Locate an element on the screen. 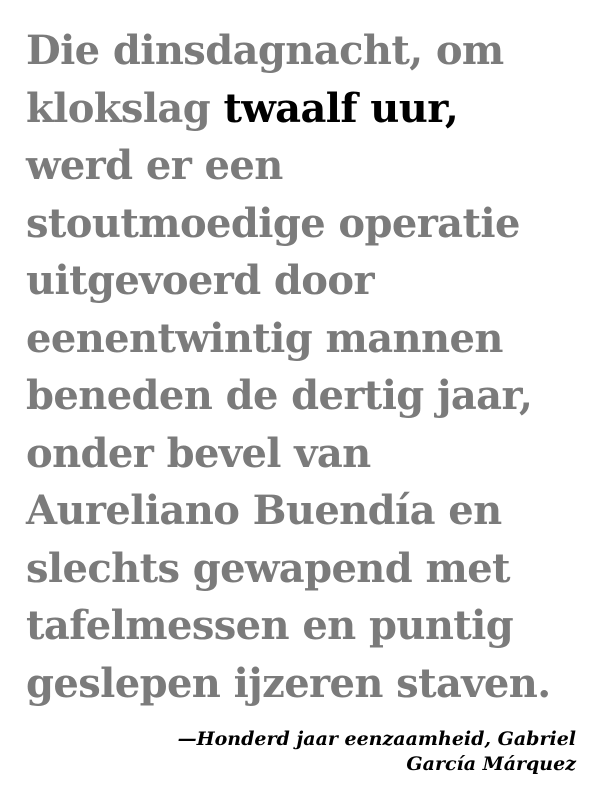 Image resolution: width=600 pixels, height=800 pixels. quote-line-text: klokslag is located at coordinates (125, 108).